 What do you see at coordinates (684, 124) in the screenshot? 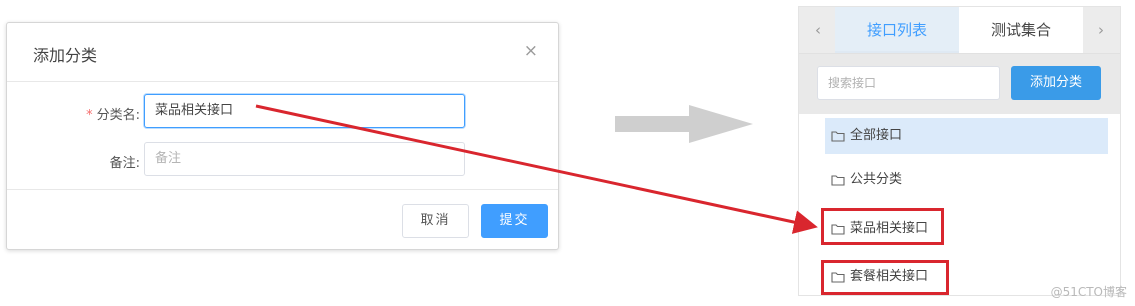
I see `arrow-right-icon` at bounding box center [684, 124].